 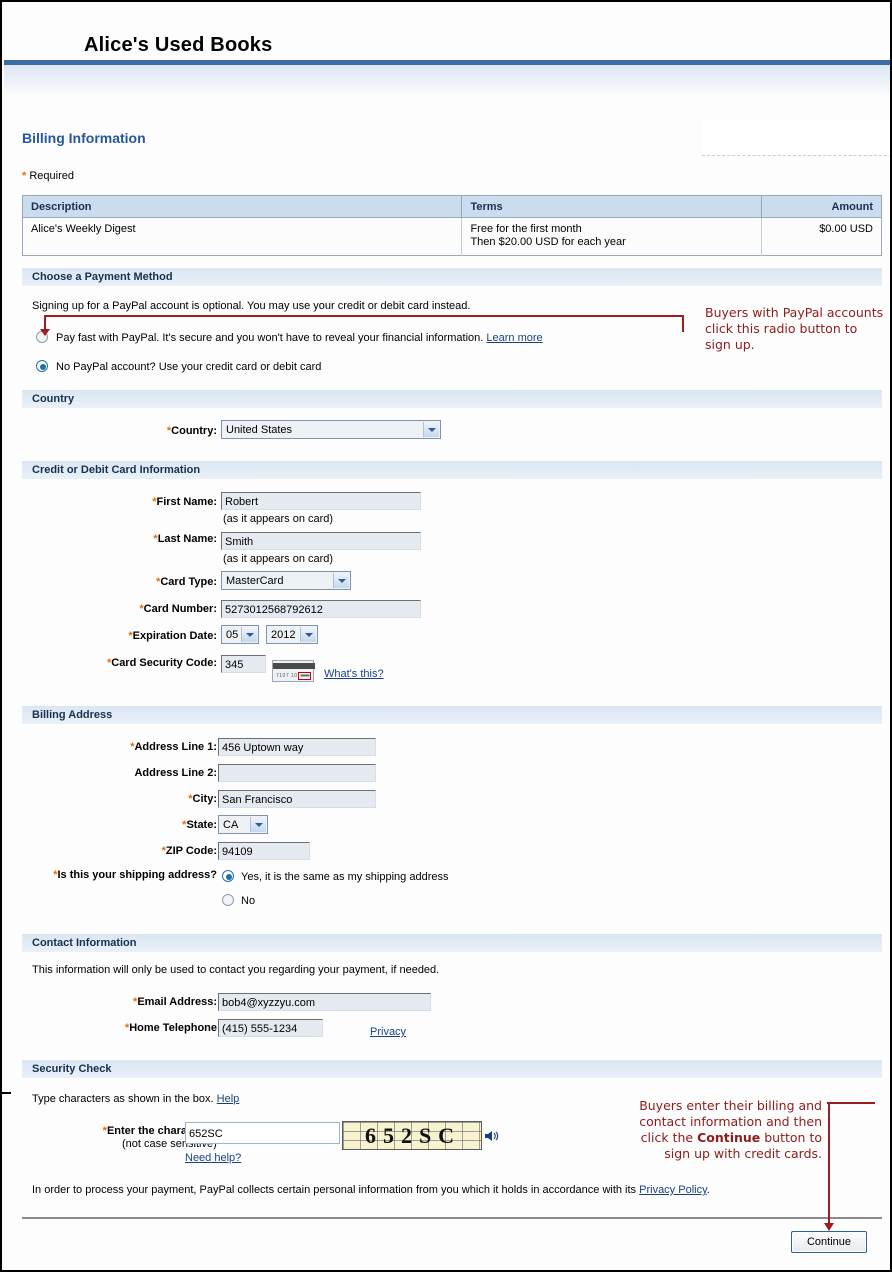 I want to click on label-country-text: Country:, so click(x=194, y=431).